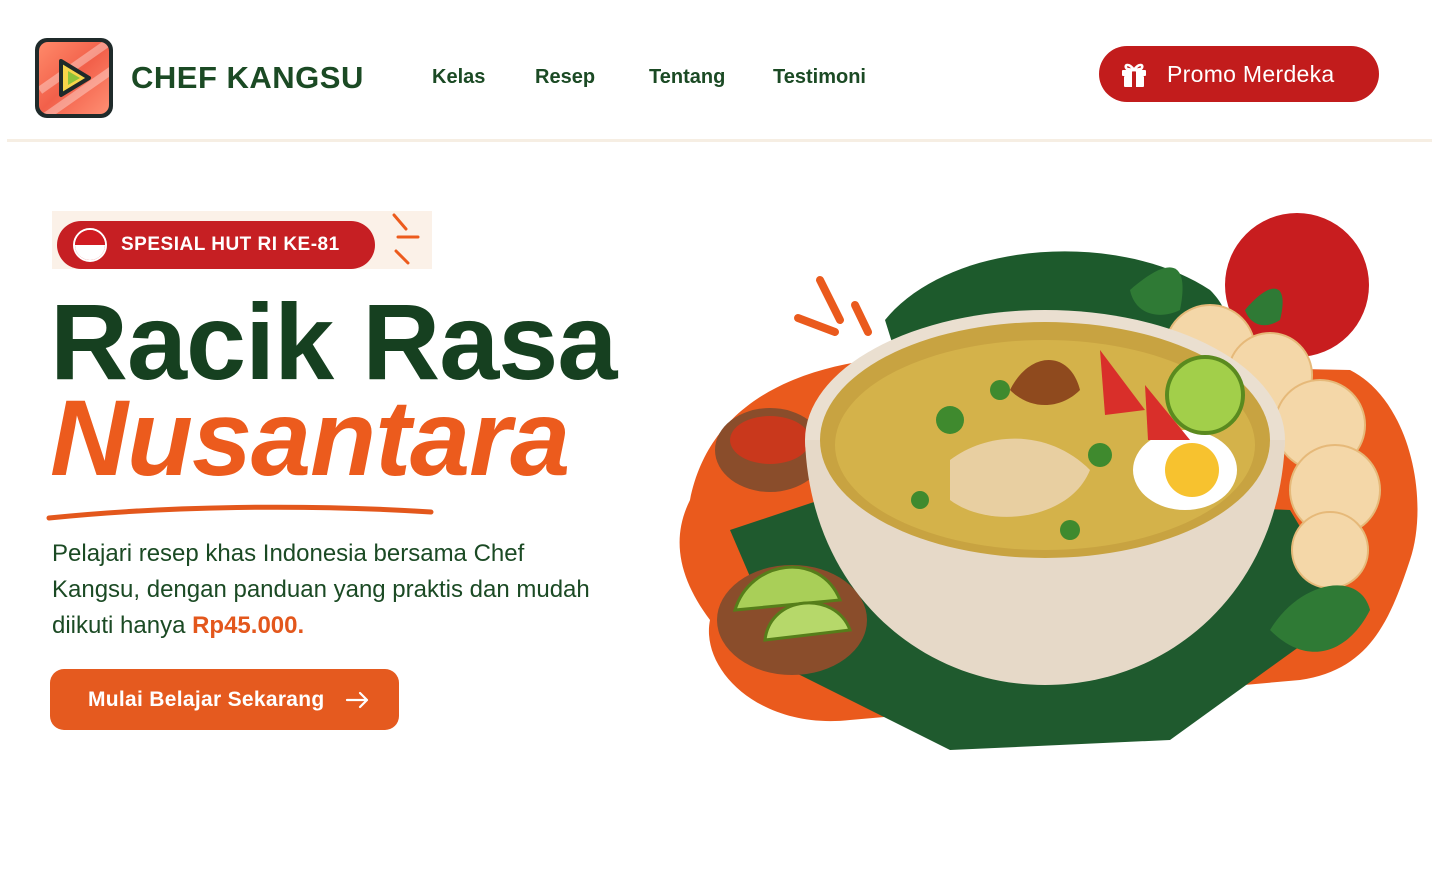 This screenshot has height=883, width=1440. What do you see at coordinates (819, 77) in the screenshot?
I see `nav-item-testimoni: Testimoni` at bounding box center [819, 77].